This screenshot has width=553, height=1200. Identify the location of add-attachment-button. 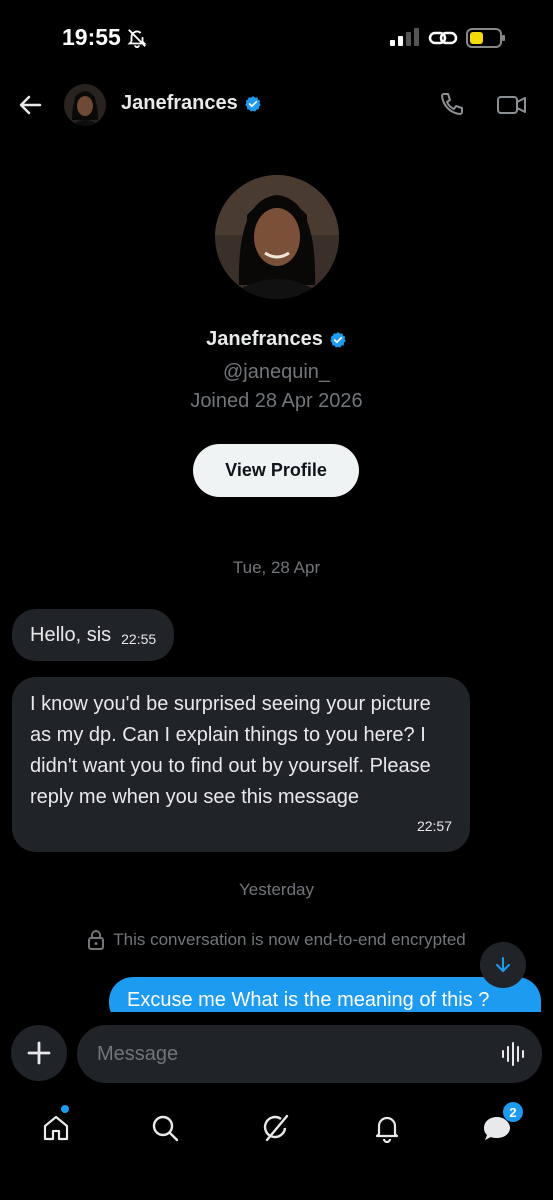
(39, 1053).